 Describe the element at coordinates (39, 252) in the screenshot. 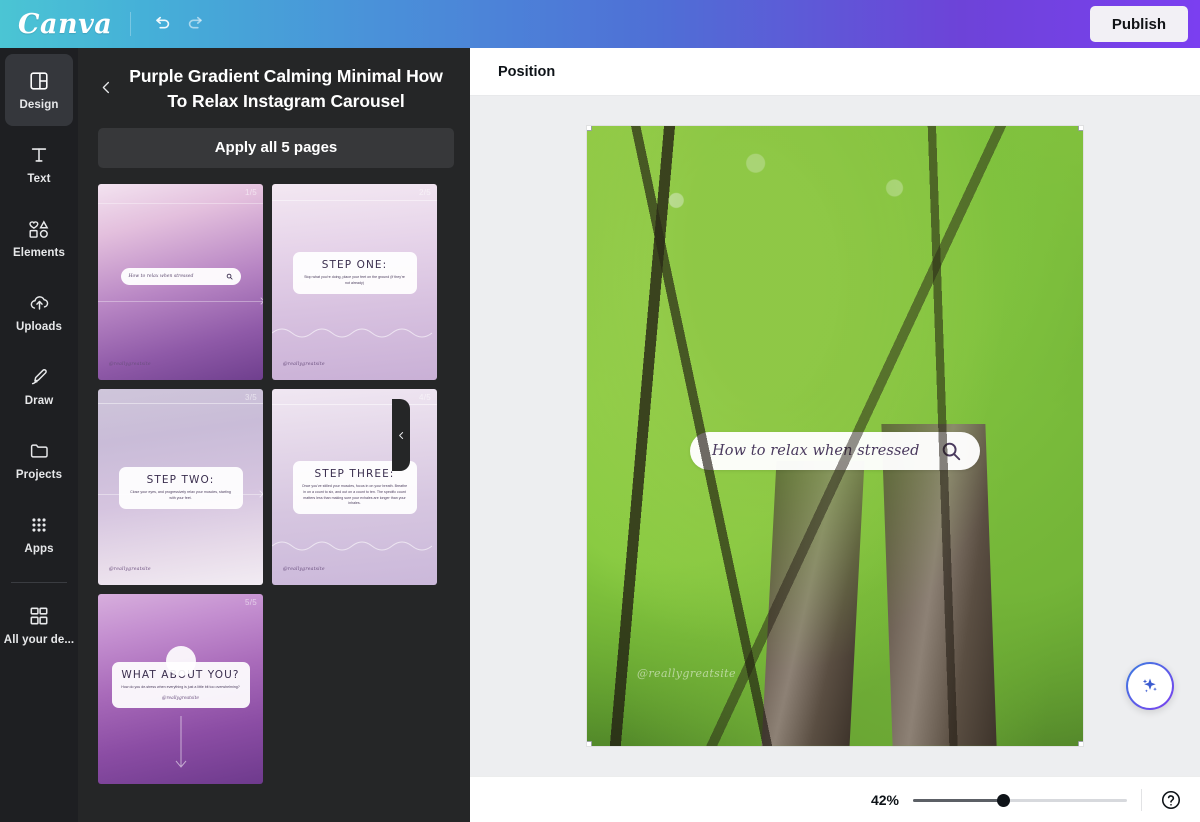

I see `sidebar-item-label: Elements` at that location.